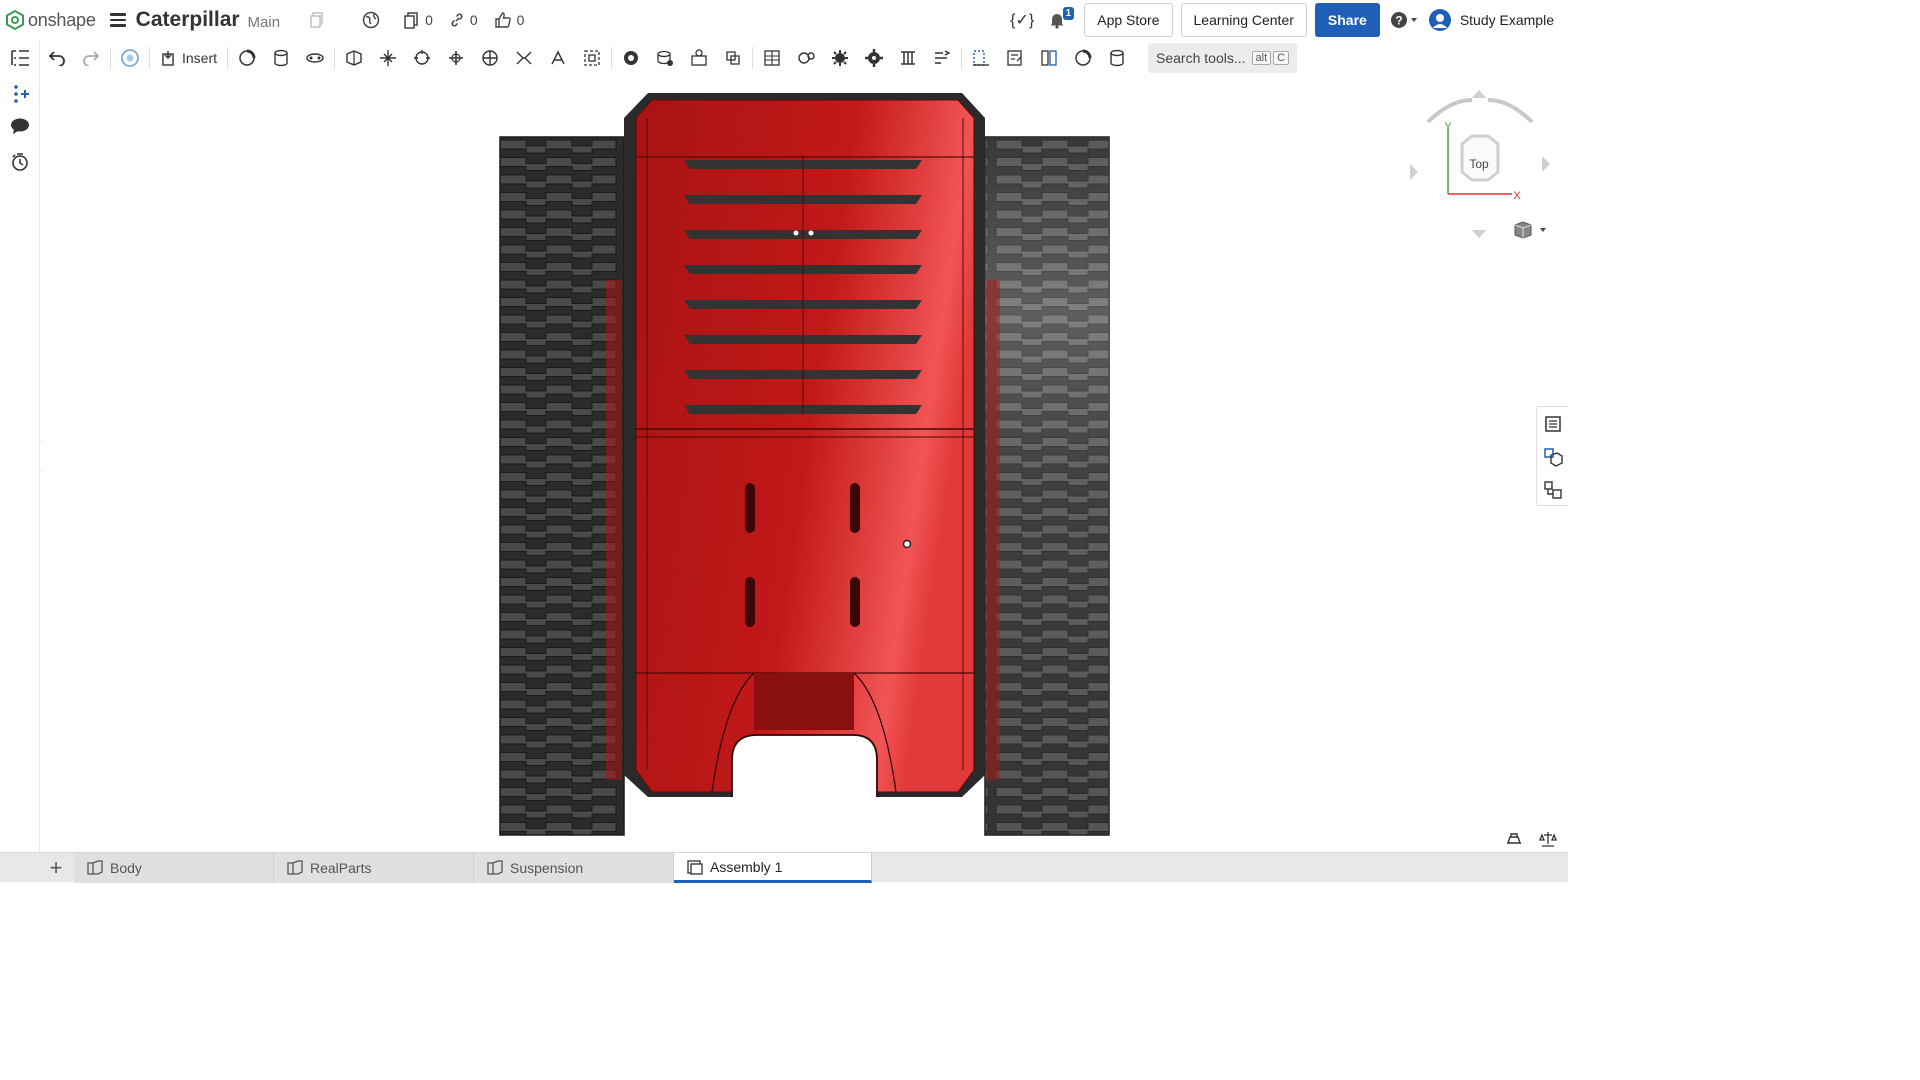 This screenshot has width=1920, height=1080. Describe the element at coordinates (840, 58) in the screenshot. I see `named-positions-icon` at that location.